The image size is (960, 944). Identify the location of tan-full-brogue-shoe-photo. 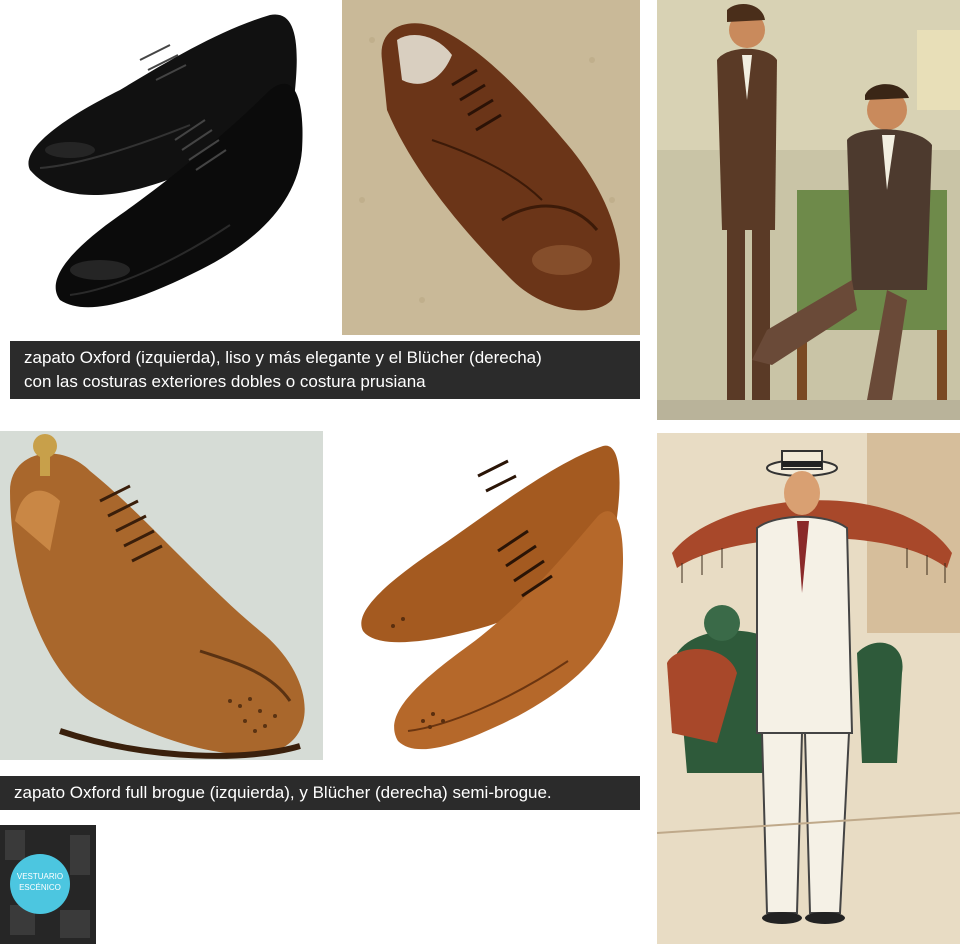
(161, 595).